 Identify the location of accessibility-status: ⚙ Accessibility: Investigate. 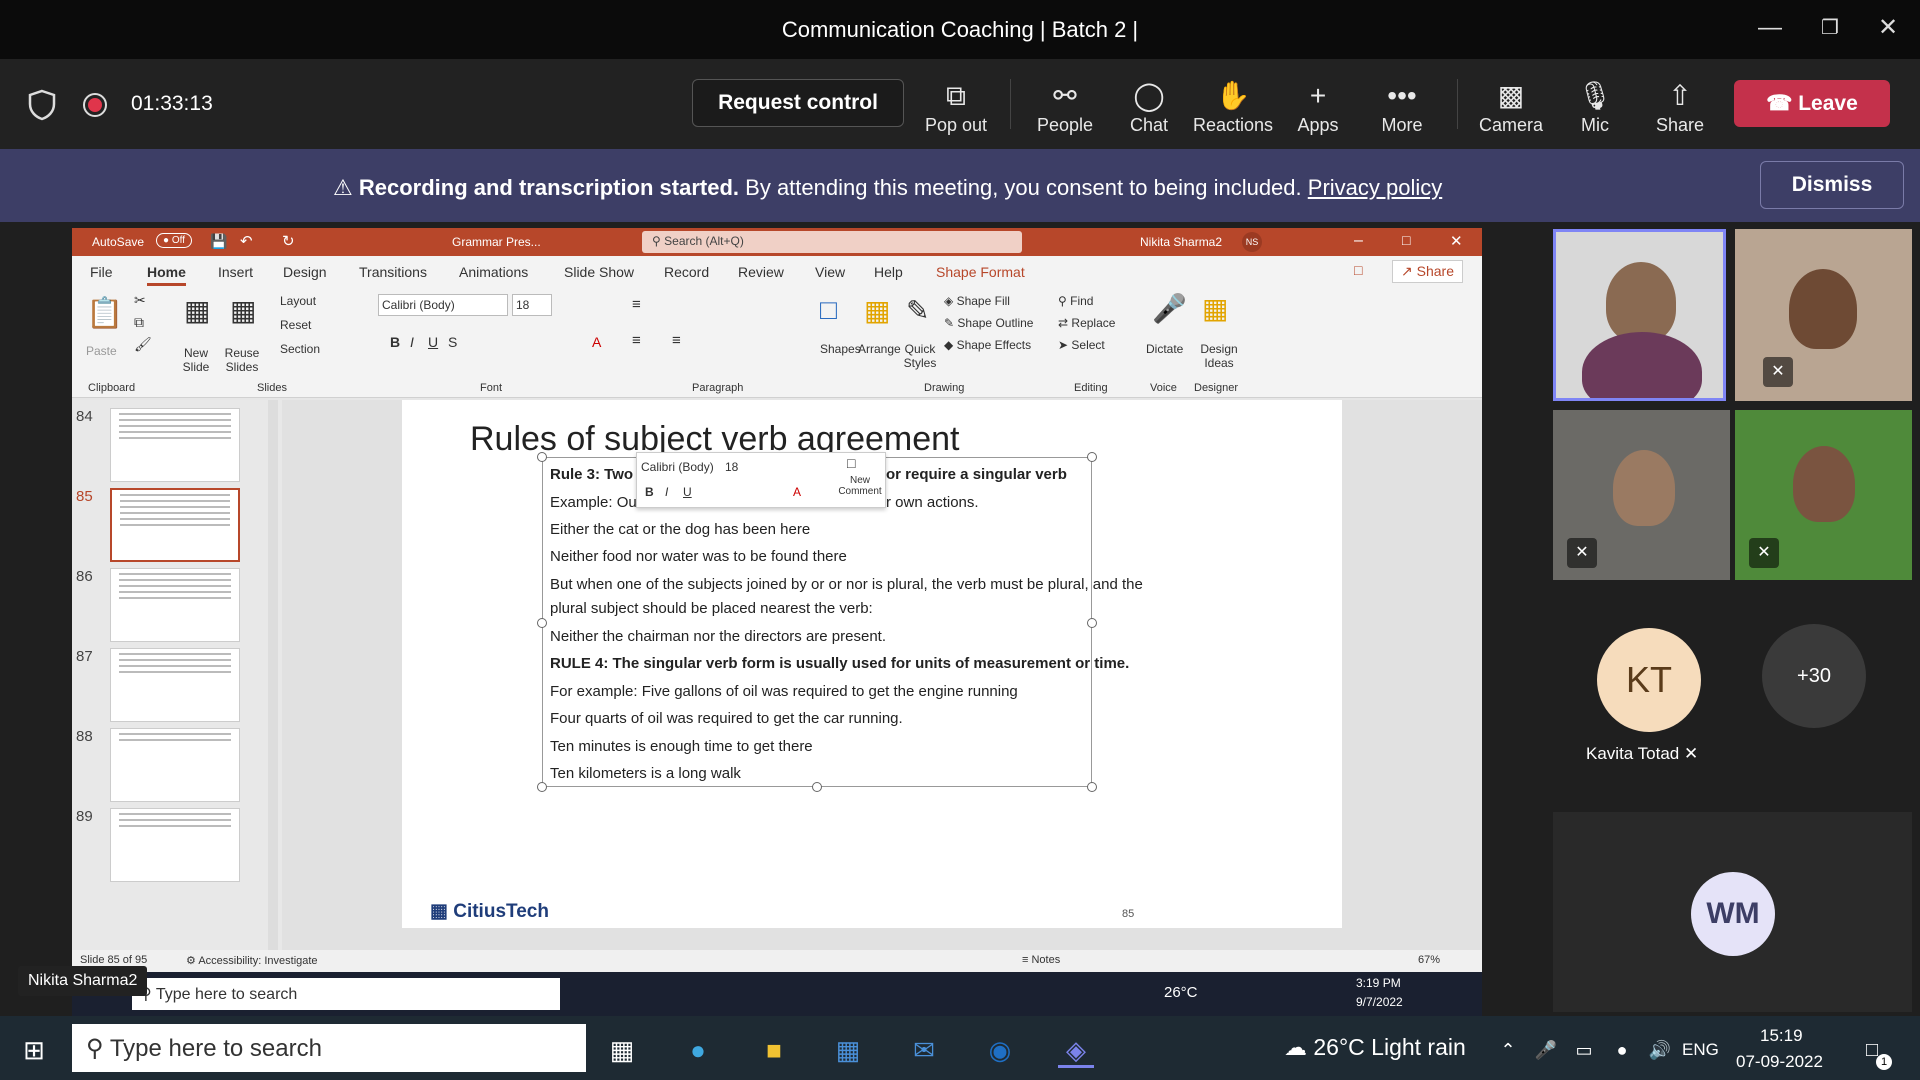
(252, 960).